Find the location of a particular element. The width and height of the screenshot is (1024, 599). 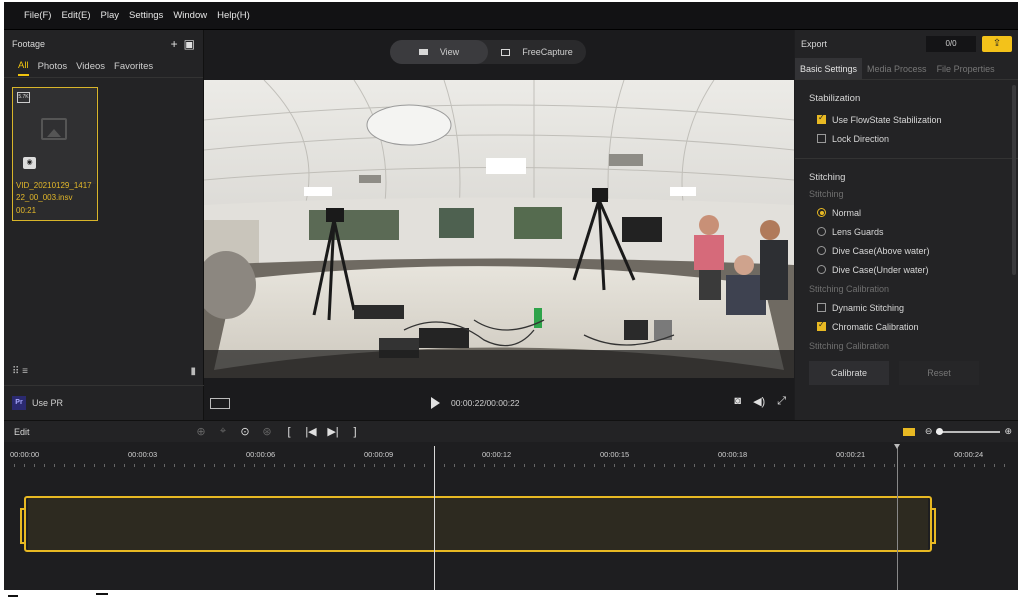

export-scrollbar is located at coordinates (1014, 180).